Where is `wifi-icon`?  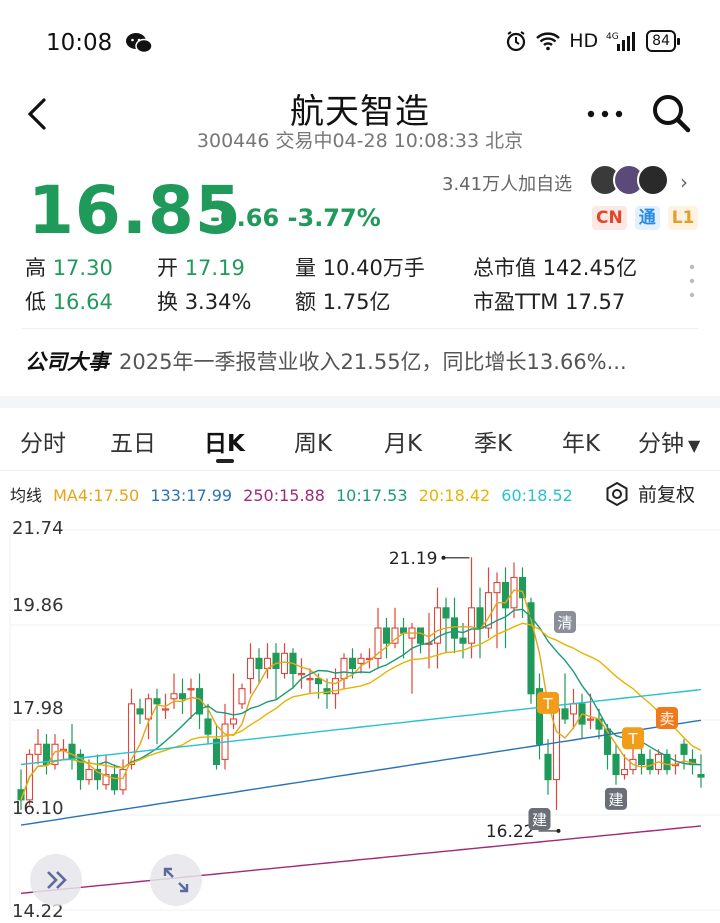
wifi-icon is located at coordinates (548, 41).